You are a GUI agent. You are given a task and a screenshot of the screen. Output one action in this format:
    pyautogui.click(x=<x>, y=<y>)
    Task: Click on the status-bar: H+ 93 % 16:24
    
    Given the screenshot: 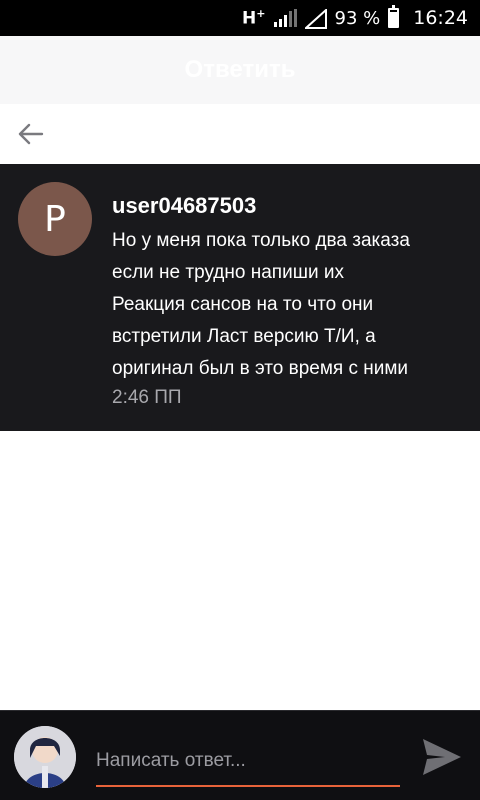 What is the action you would take?
    pyautogui.click(x=240, y=18)
    